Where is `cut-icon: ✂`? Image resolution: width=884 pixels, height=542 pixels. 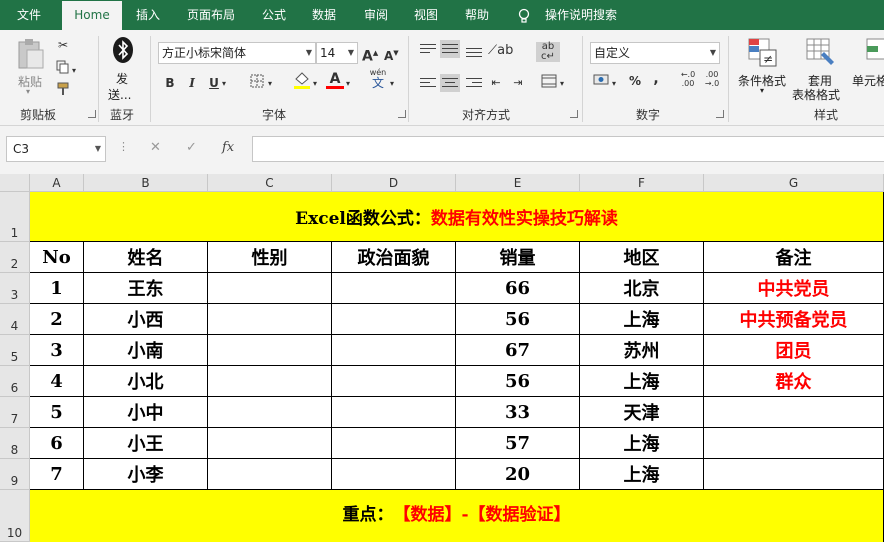
cut-icon: ✂ is located at coordinates (63, 45).